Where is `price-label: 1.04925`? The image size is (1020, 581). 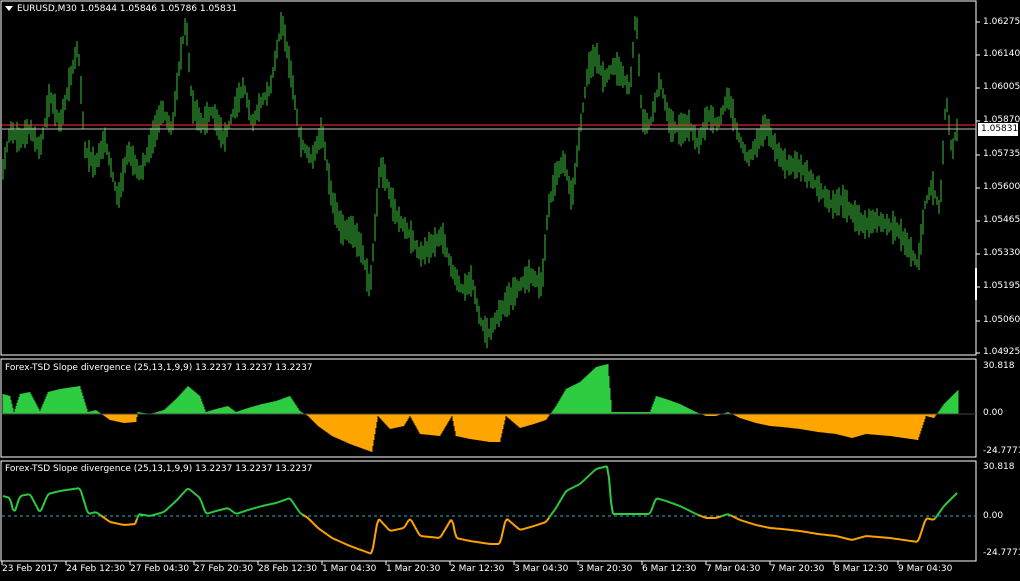
price-label: 1.04925 is located at coordinates (1001, 352).